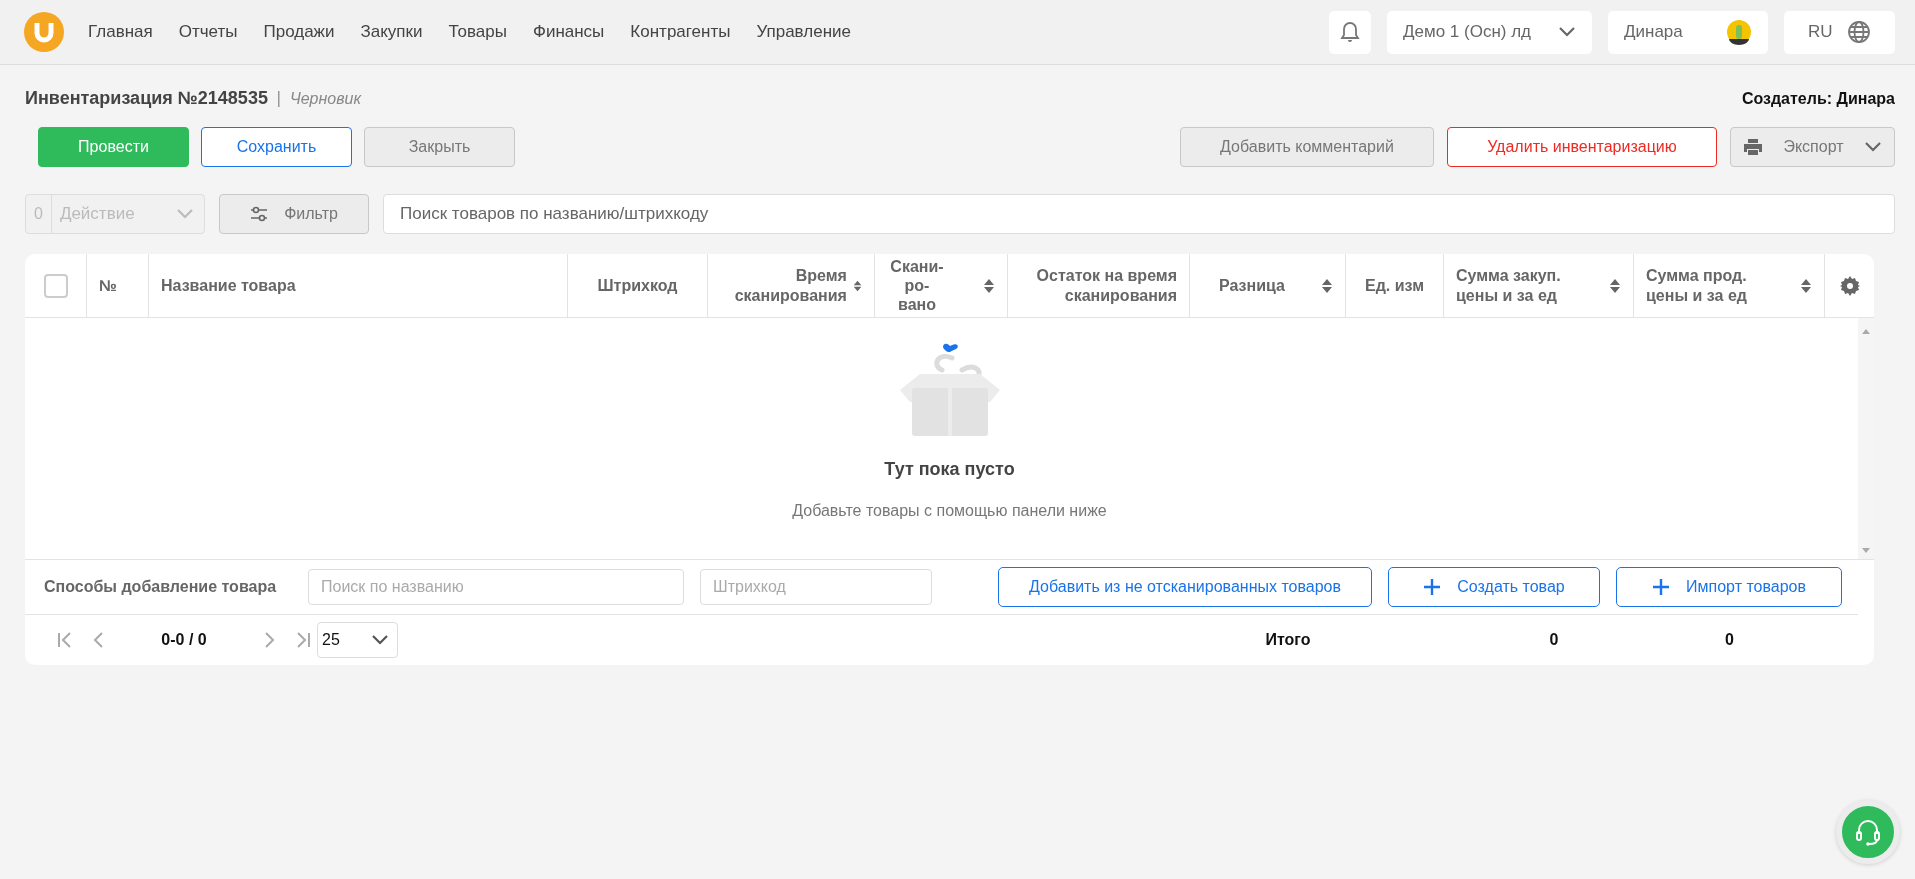 This screenshot has width=1915, height=879. I want to click on column-header: Скани-ро-вано, so click(917, 285).